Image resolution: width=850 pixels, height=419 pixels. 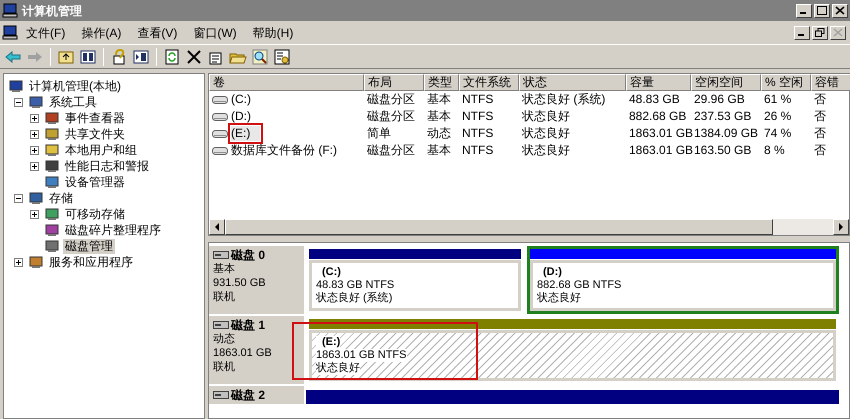 What do you see at coordinates (661, 150) in the screenshot?
I see `table-cell: 1863.01 GB` at bounding box center [661, 150].